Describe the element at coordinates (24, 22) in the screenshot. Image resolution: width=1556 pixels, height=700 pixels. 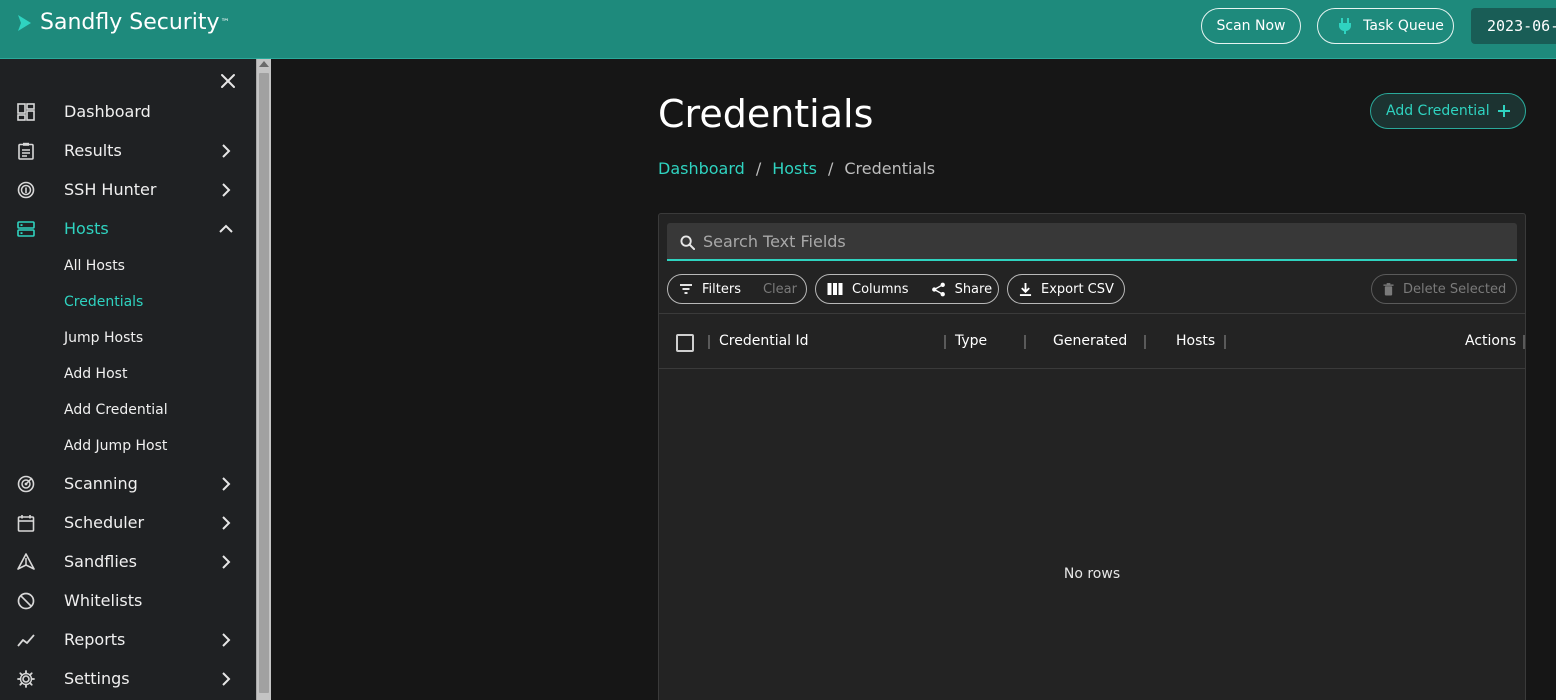
I see `chevron-logo-icon` at that location.